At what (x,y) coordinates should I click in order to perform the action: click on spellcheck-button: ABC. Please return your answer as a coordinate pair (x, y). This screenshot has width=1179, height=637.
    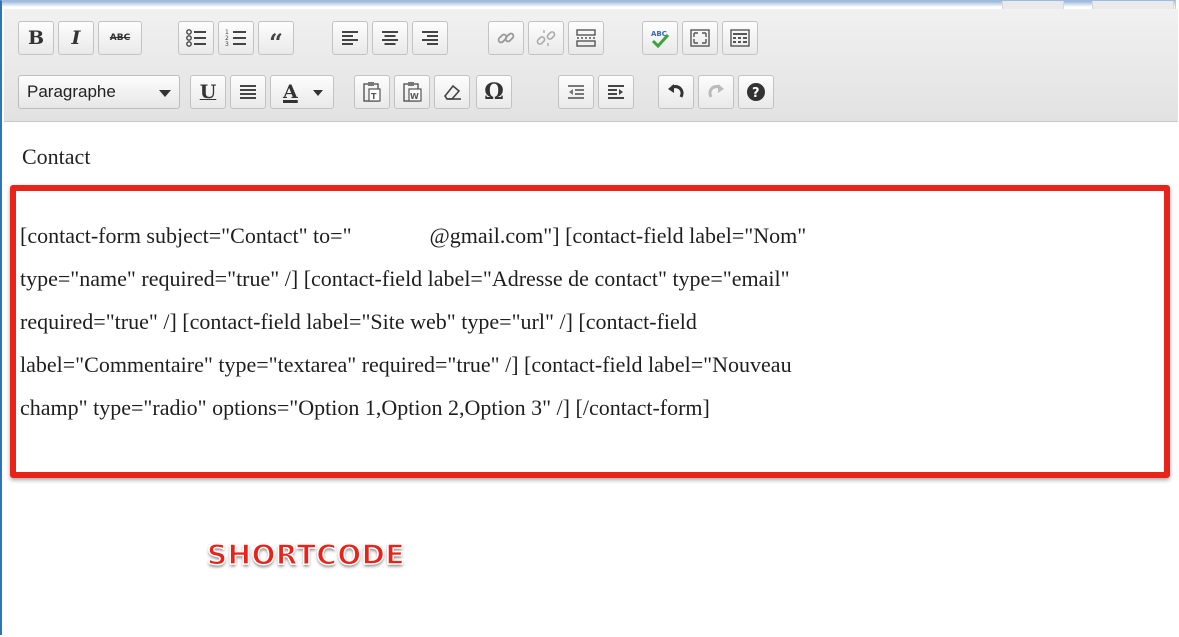
    Looking at the image, I should click on (660, 38).